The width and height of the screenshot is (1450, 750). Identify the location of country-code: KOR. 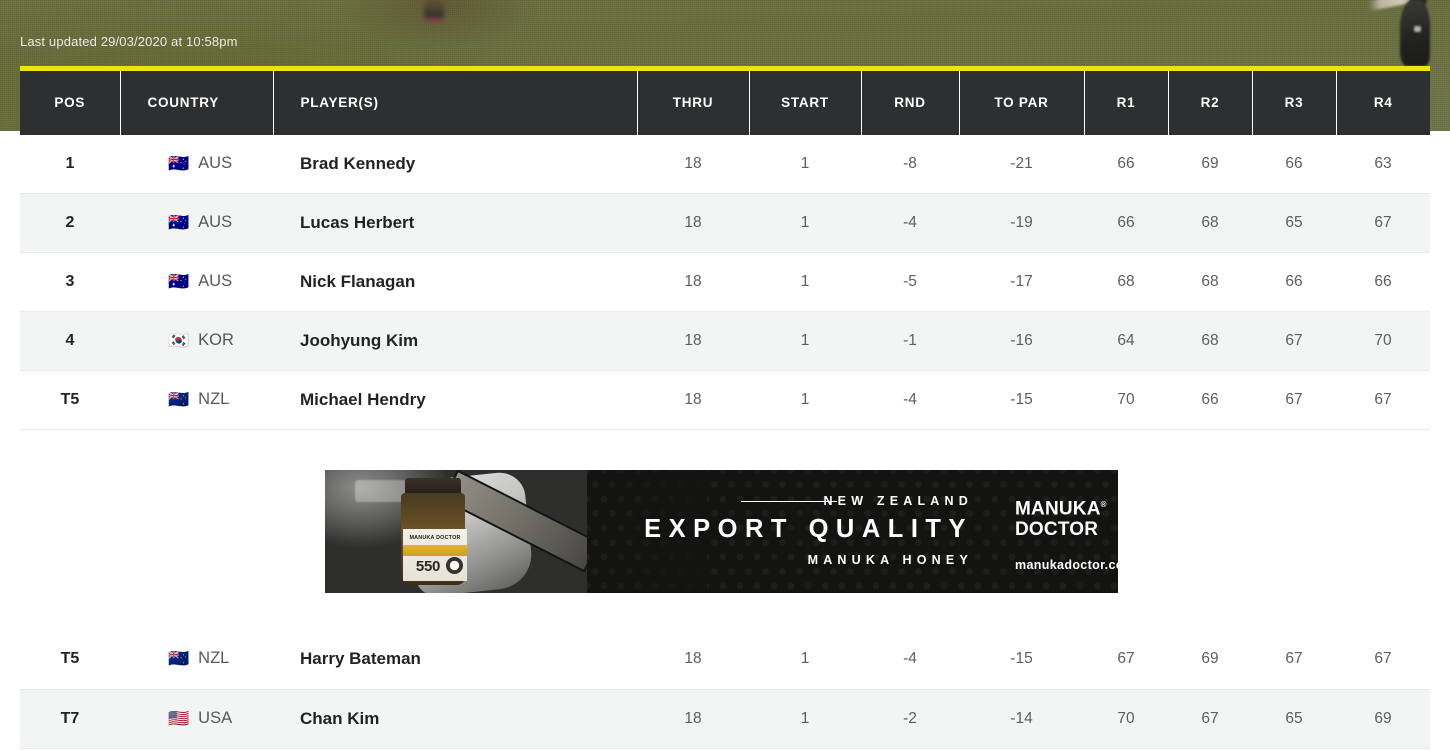
(216, 340).